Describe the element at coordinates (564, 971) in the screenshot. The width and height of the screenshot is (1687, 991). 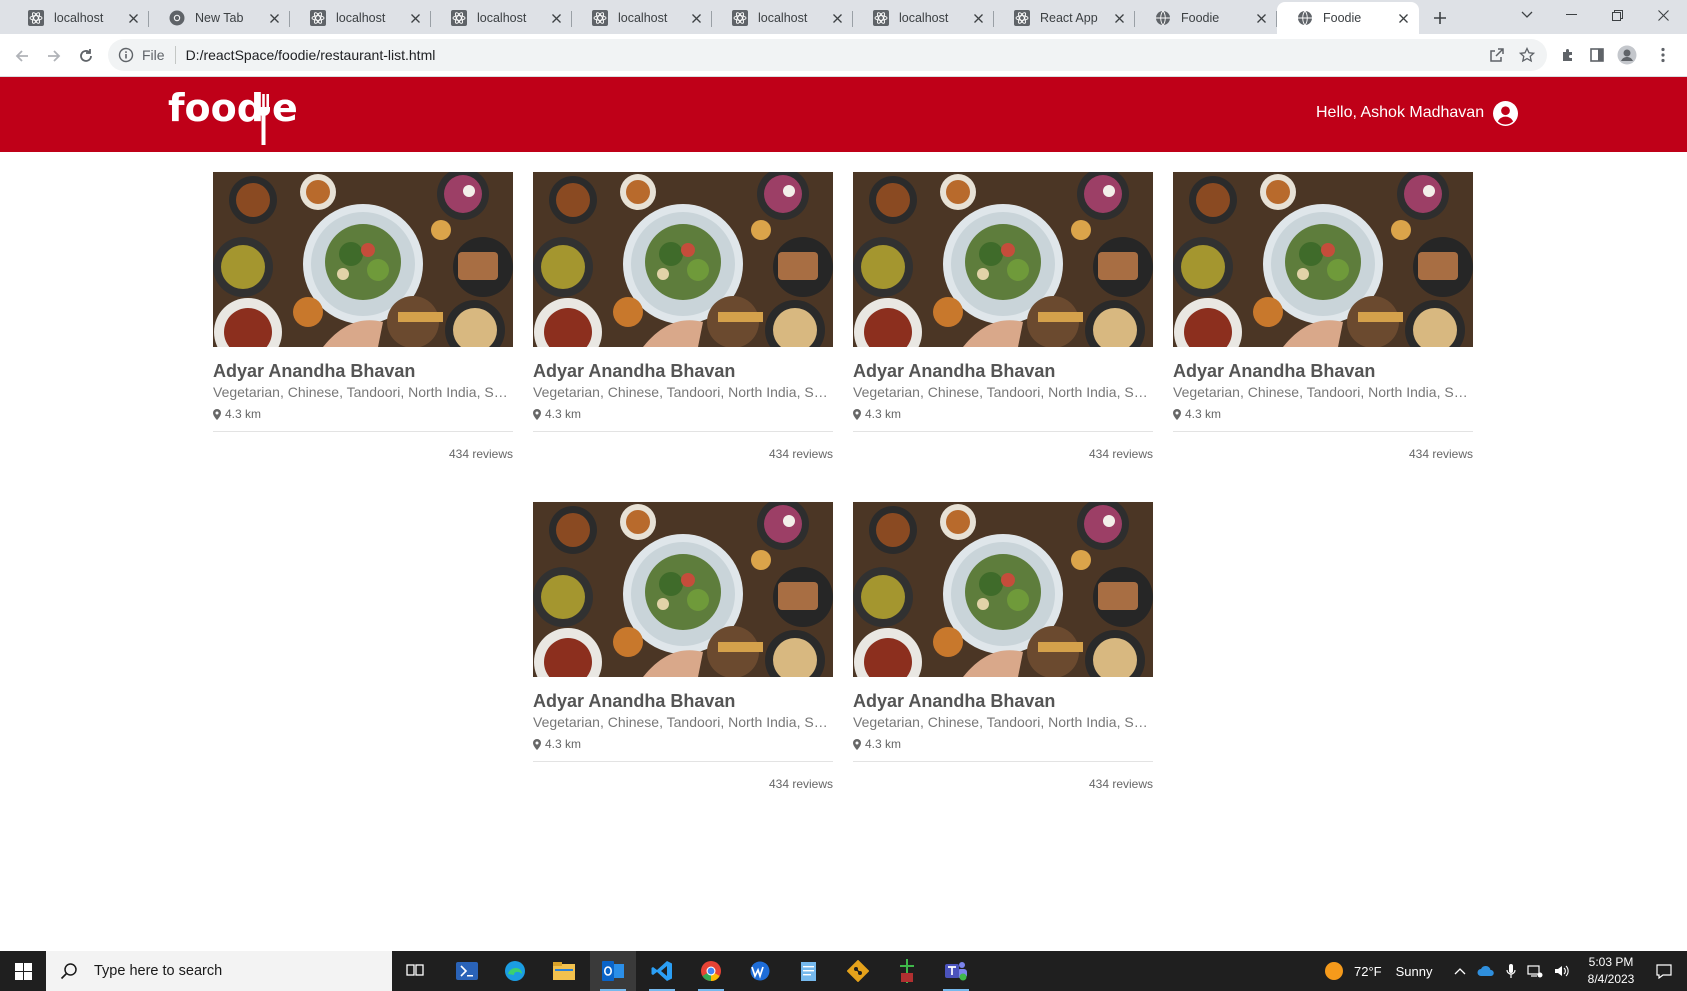
I see `taskbar-app-file-explorer` at that location.